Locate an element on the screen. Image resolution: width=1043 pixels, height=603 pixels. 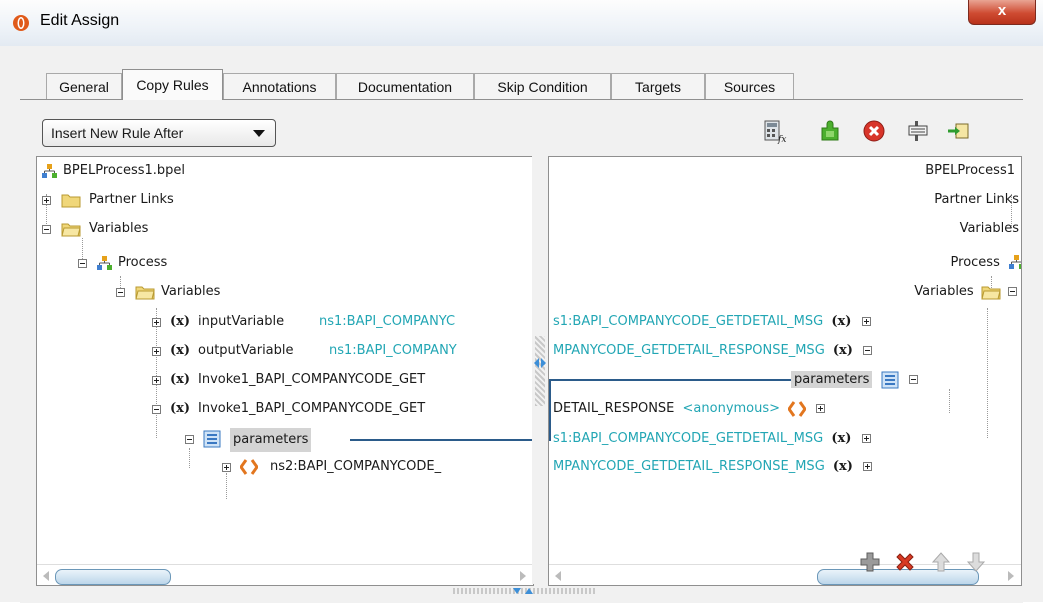
bulk-copy-icon is located at coordinates (918, 131).